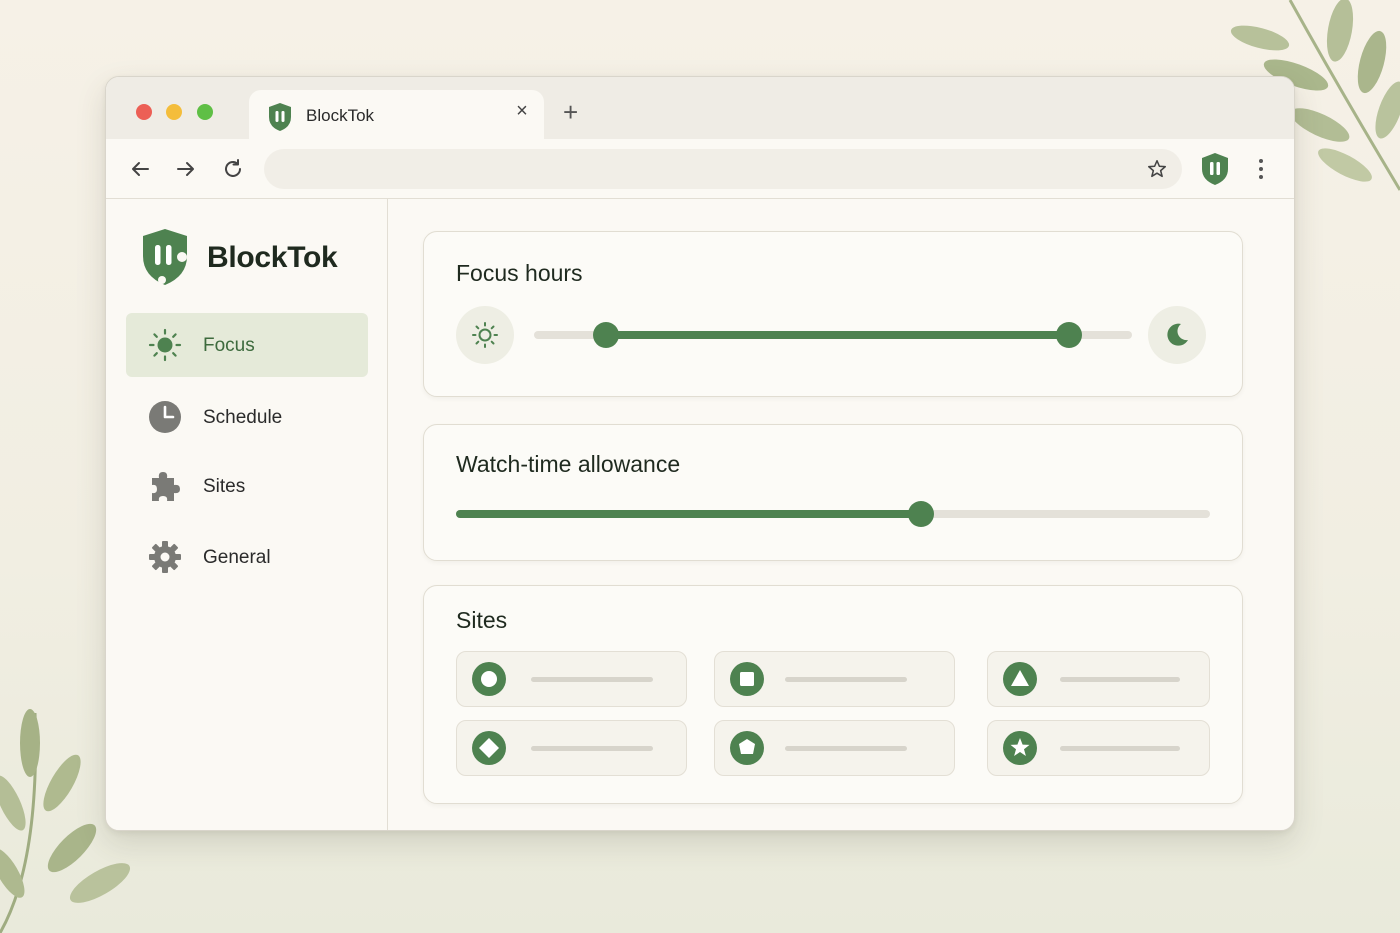  What do you see at coordinates (747, 748) in the screenshot?
I see `hexagon-icon` at bounding box center [747, 748].